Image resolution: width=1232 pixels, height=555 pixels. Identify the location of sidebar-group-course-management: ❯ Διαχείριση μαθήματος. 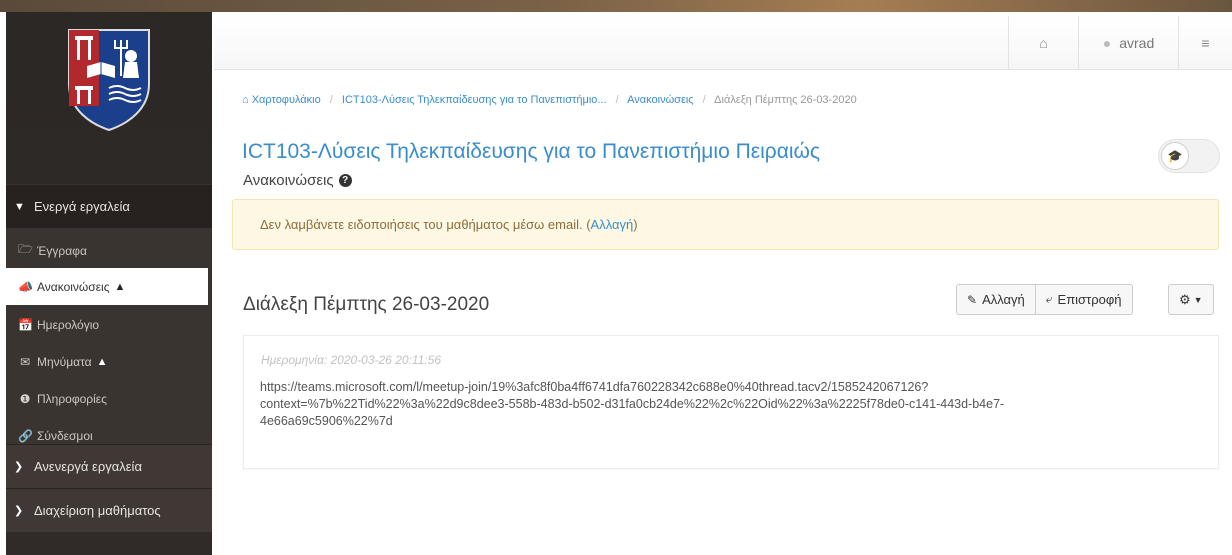
(109, 510).